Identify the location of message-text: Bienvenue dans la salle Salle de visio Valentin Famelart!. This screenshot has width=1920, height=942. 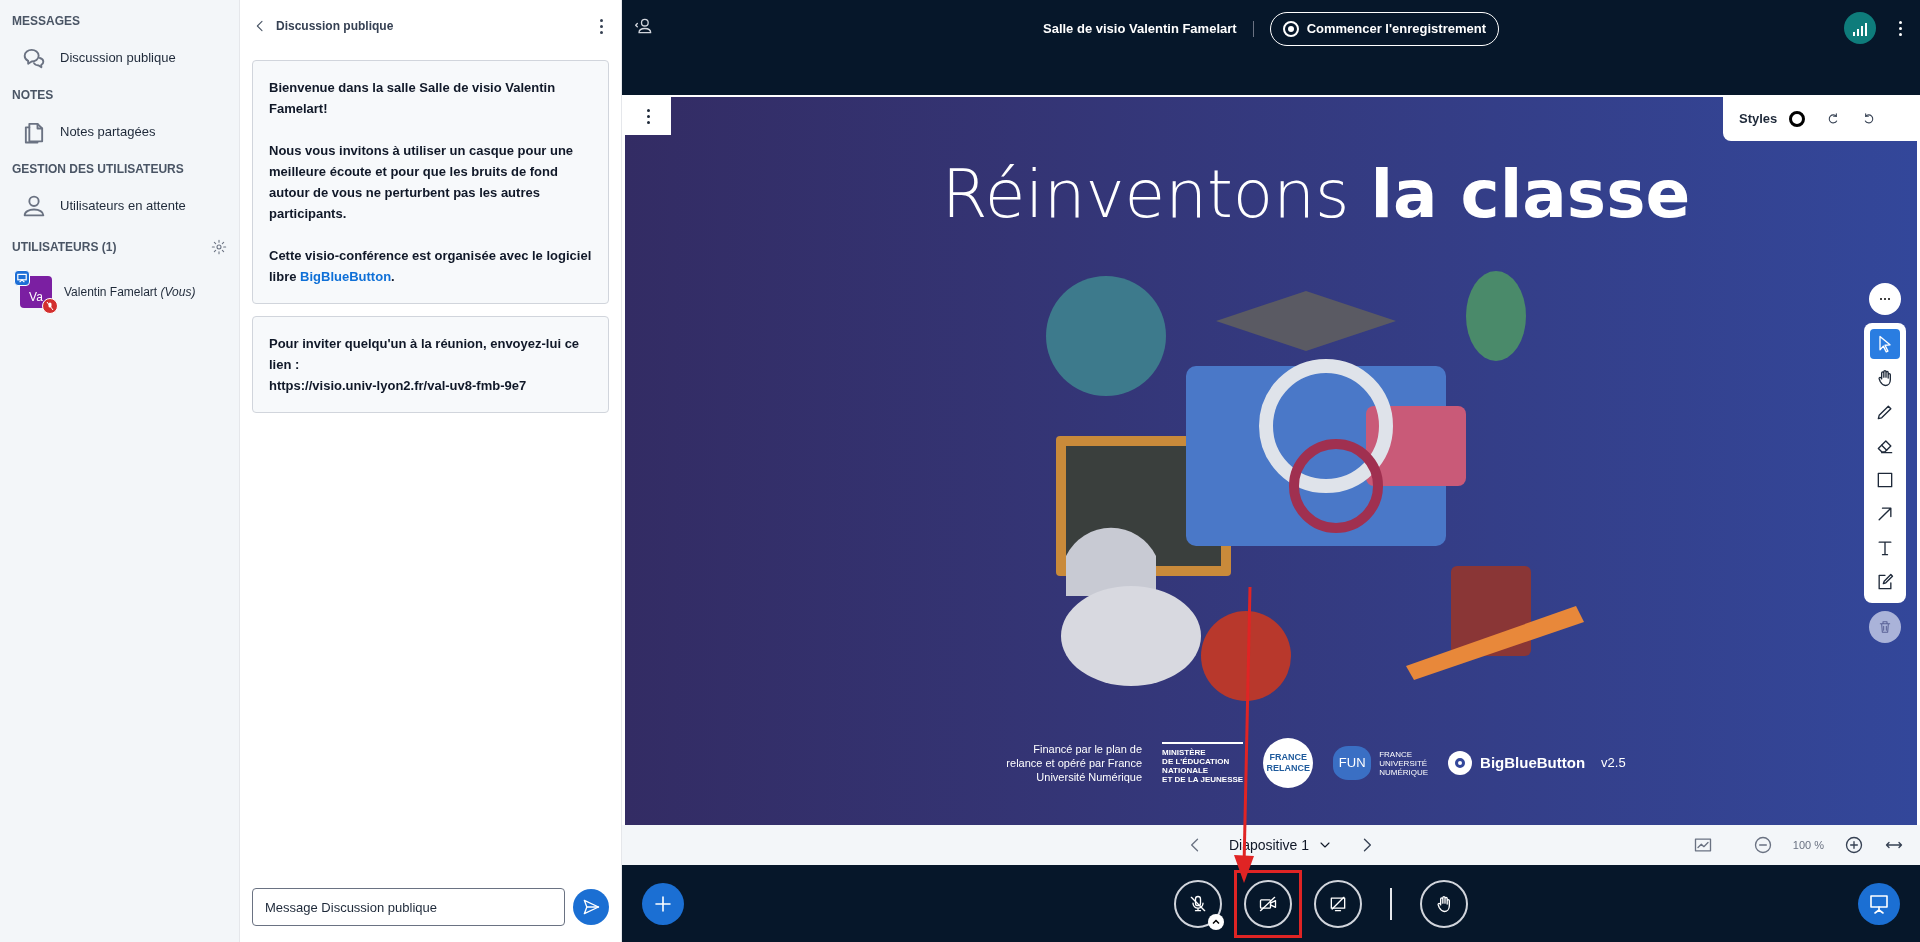
(413, 98).